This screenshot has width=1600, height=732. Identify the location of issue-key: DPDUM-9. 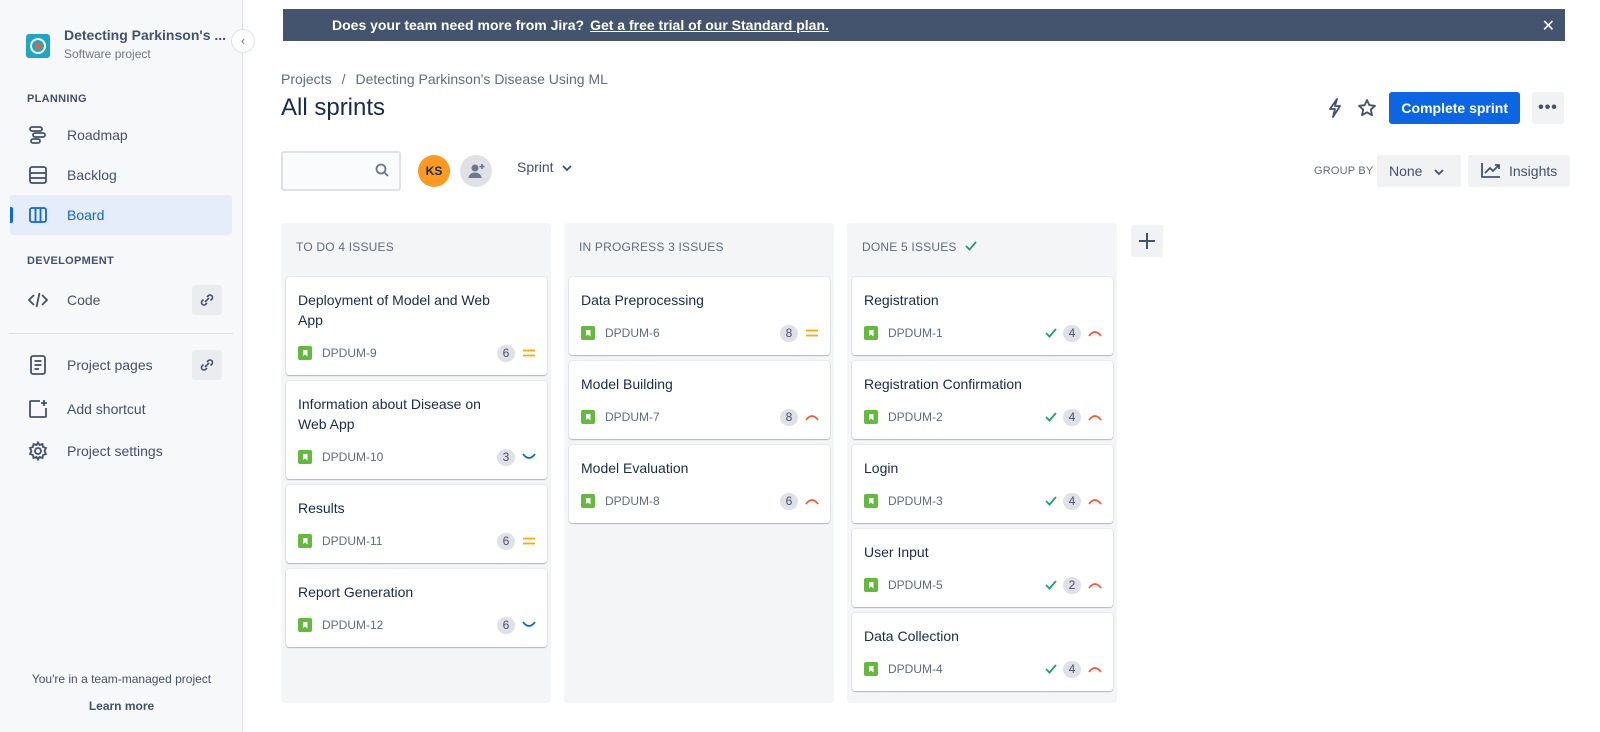
(349, 353).